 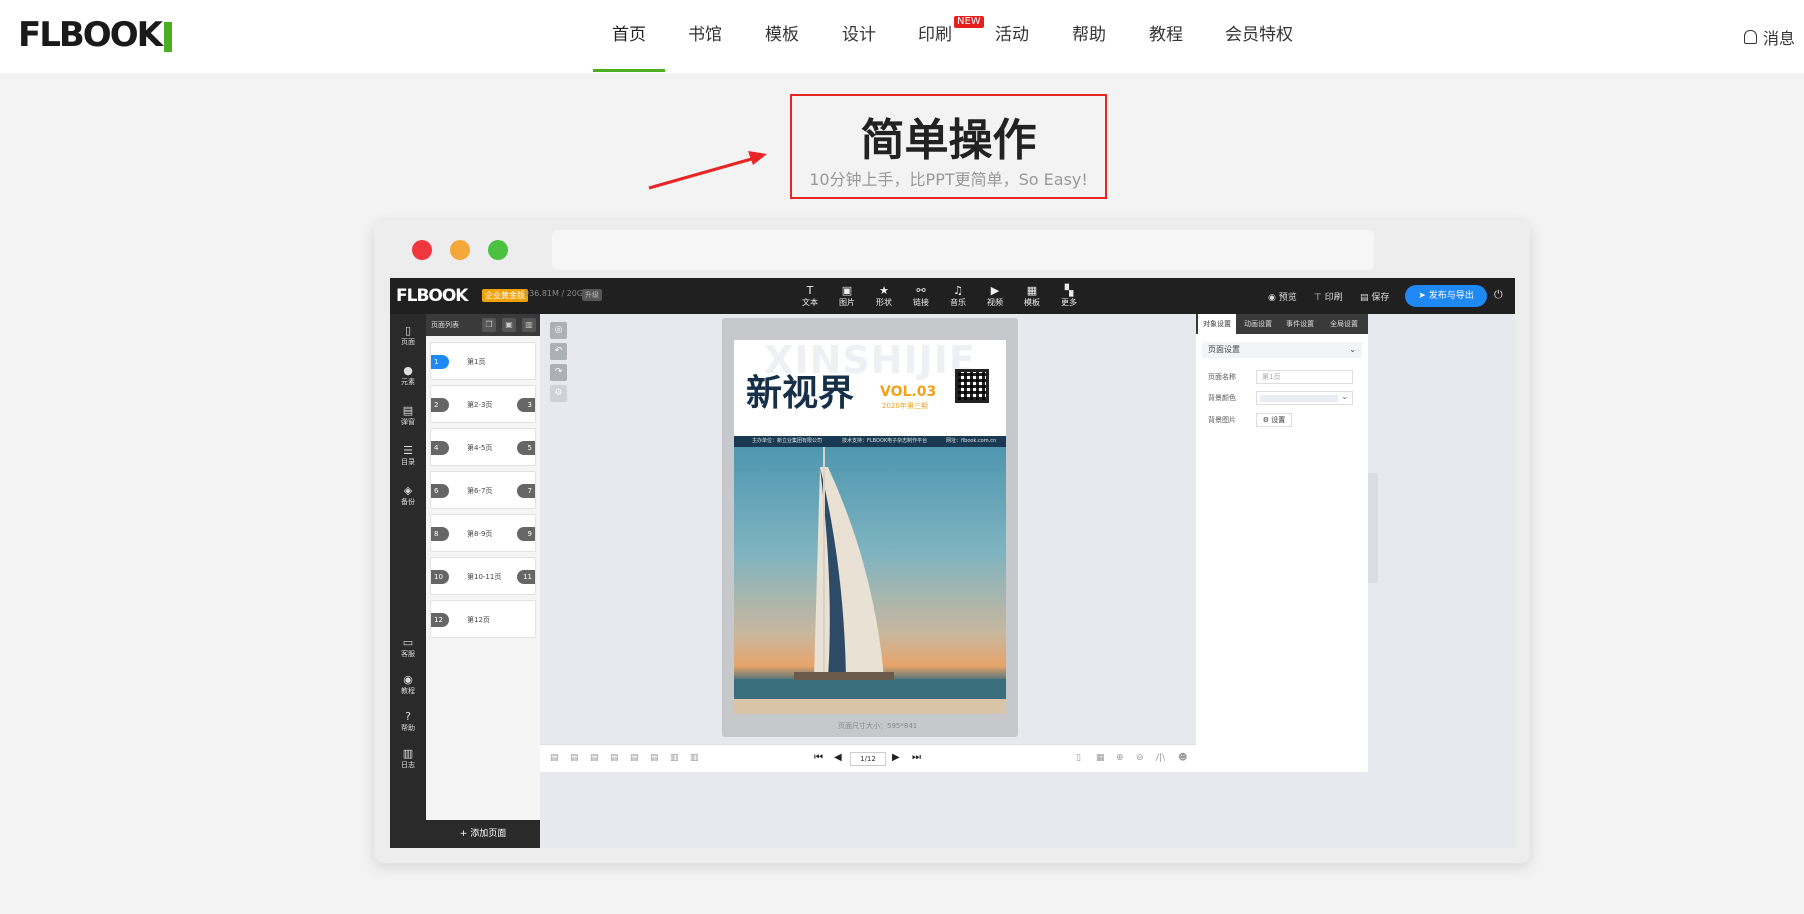 What do you see at coordinates (1750, 37) in the screenshot?
I see `bell-icon` at bounding box center [1750, 37].